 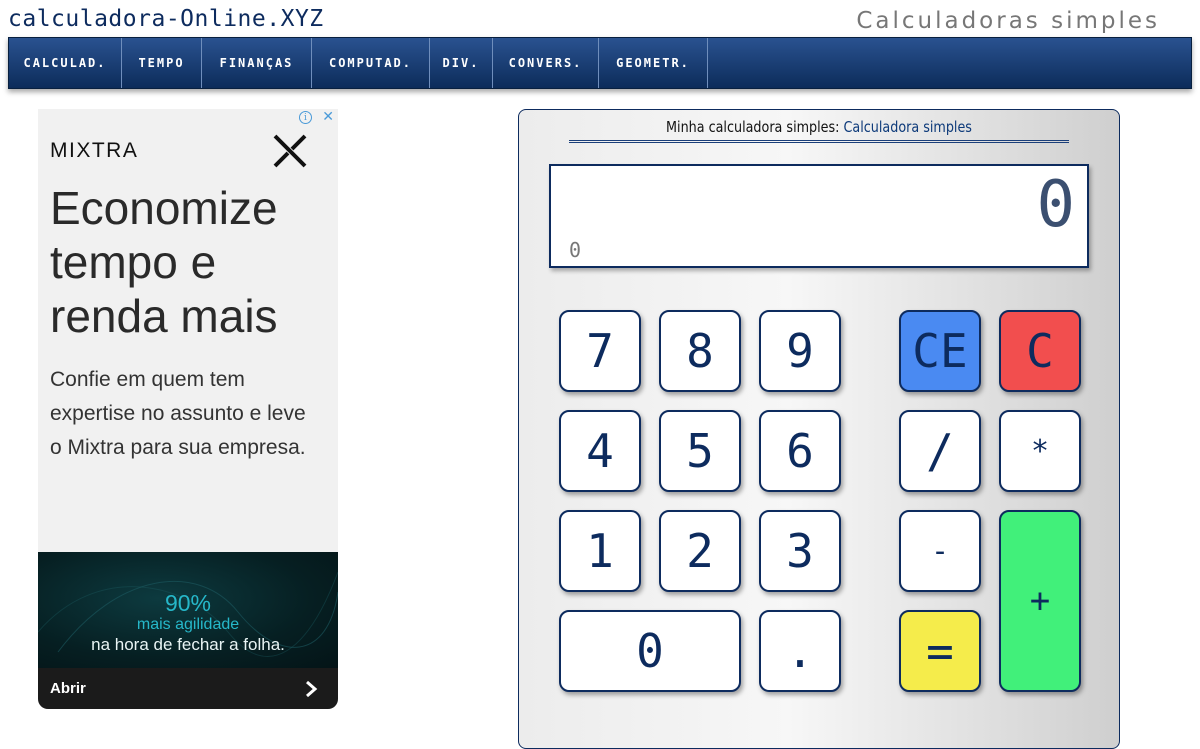 I want to click on subtract-button: -, so click(x=940, y=551).